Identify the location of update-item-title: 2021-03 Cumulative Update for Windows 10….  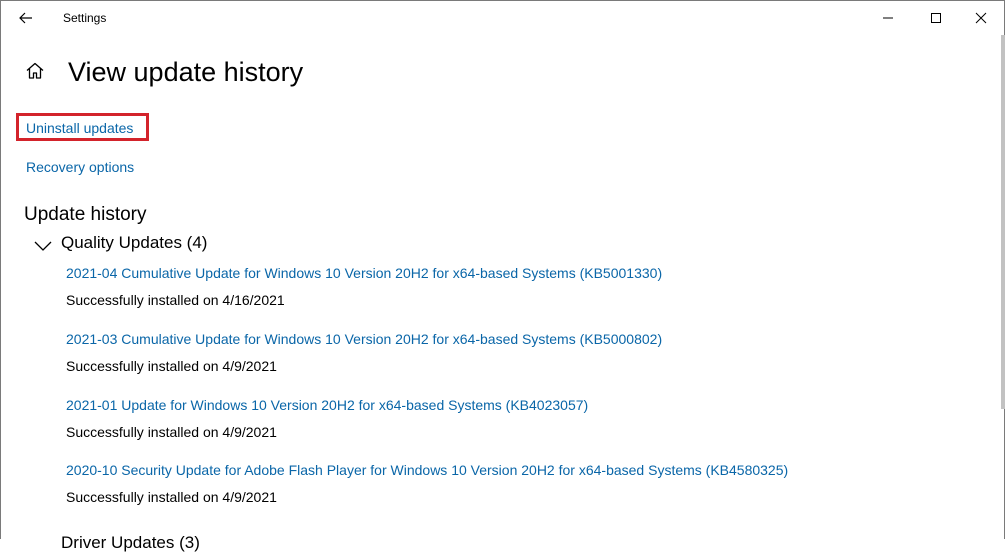
(364, 339).